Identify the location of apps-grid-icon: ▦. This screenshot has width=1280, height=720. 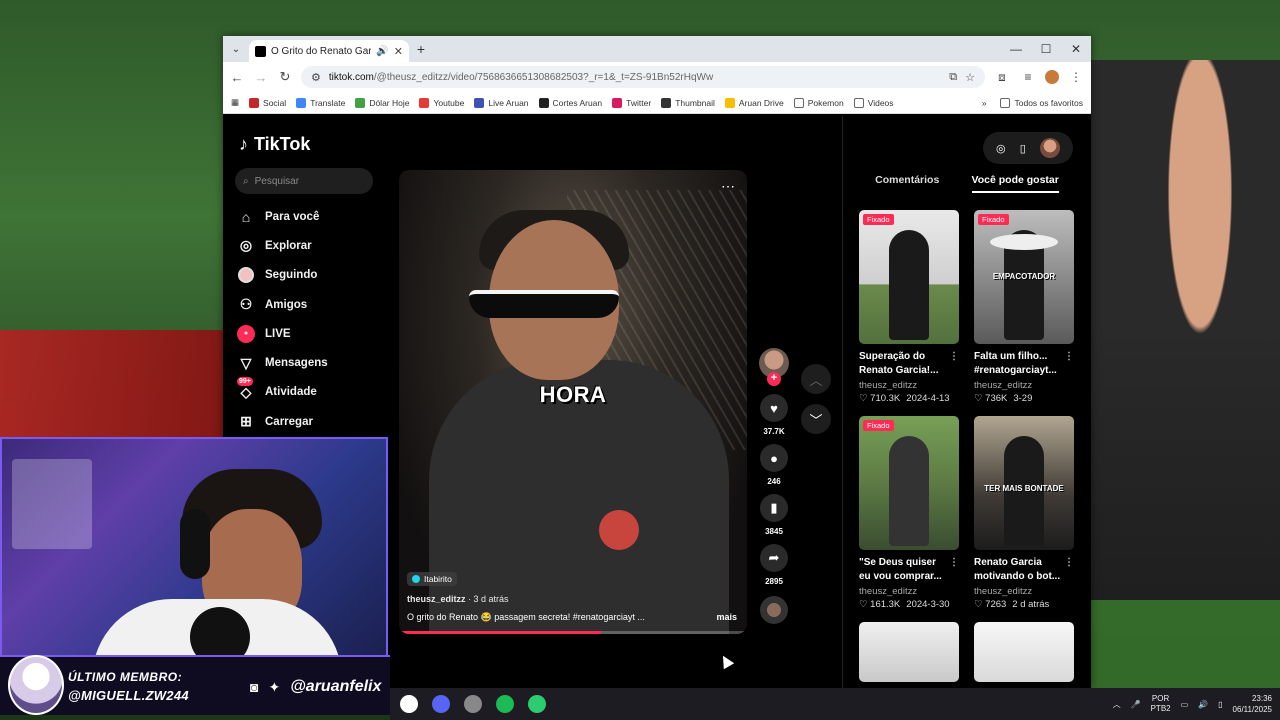
(235, 102).